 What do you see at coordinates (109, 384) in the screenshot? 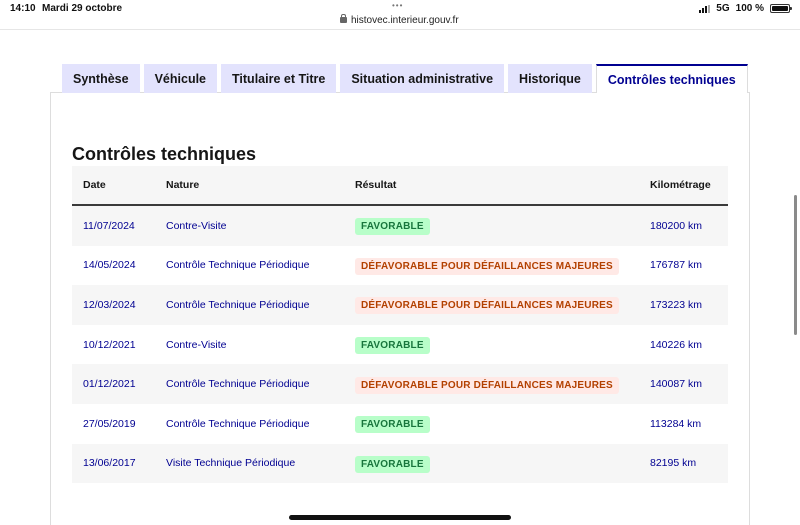
I see `cell-date: 01/12/2021` at bounding box center [109, 384].